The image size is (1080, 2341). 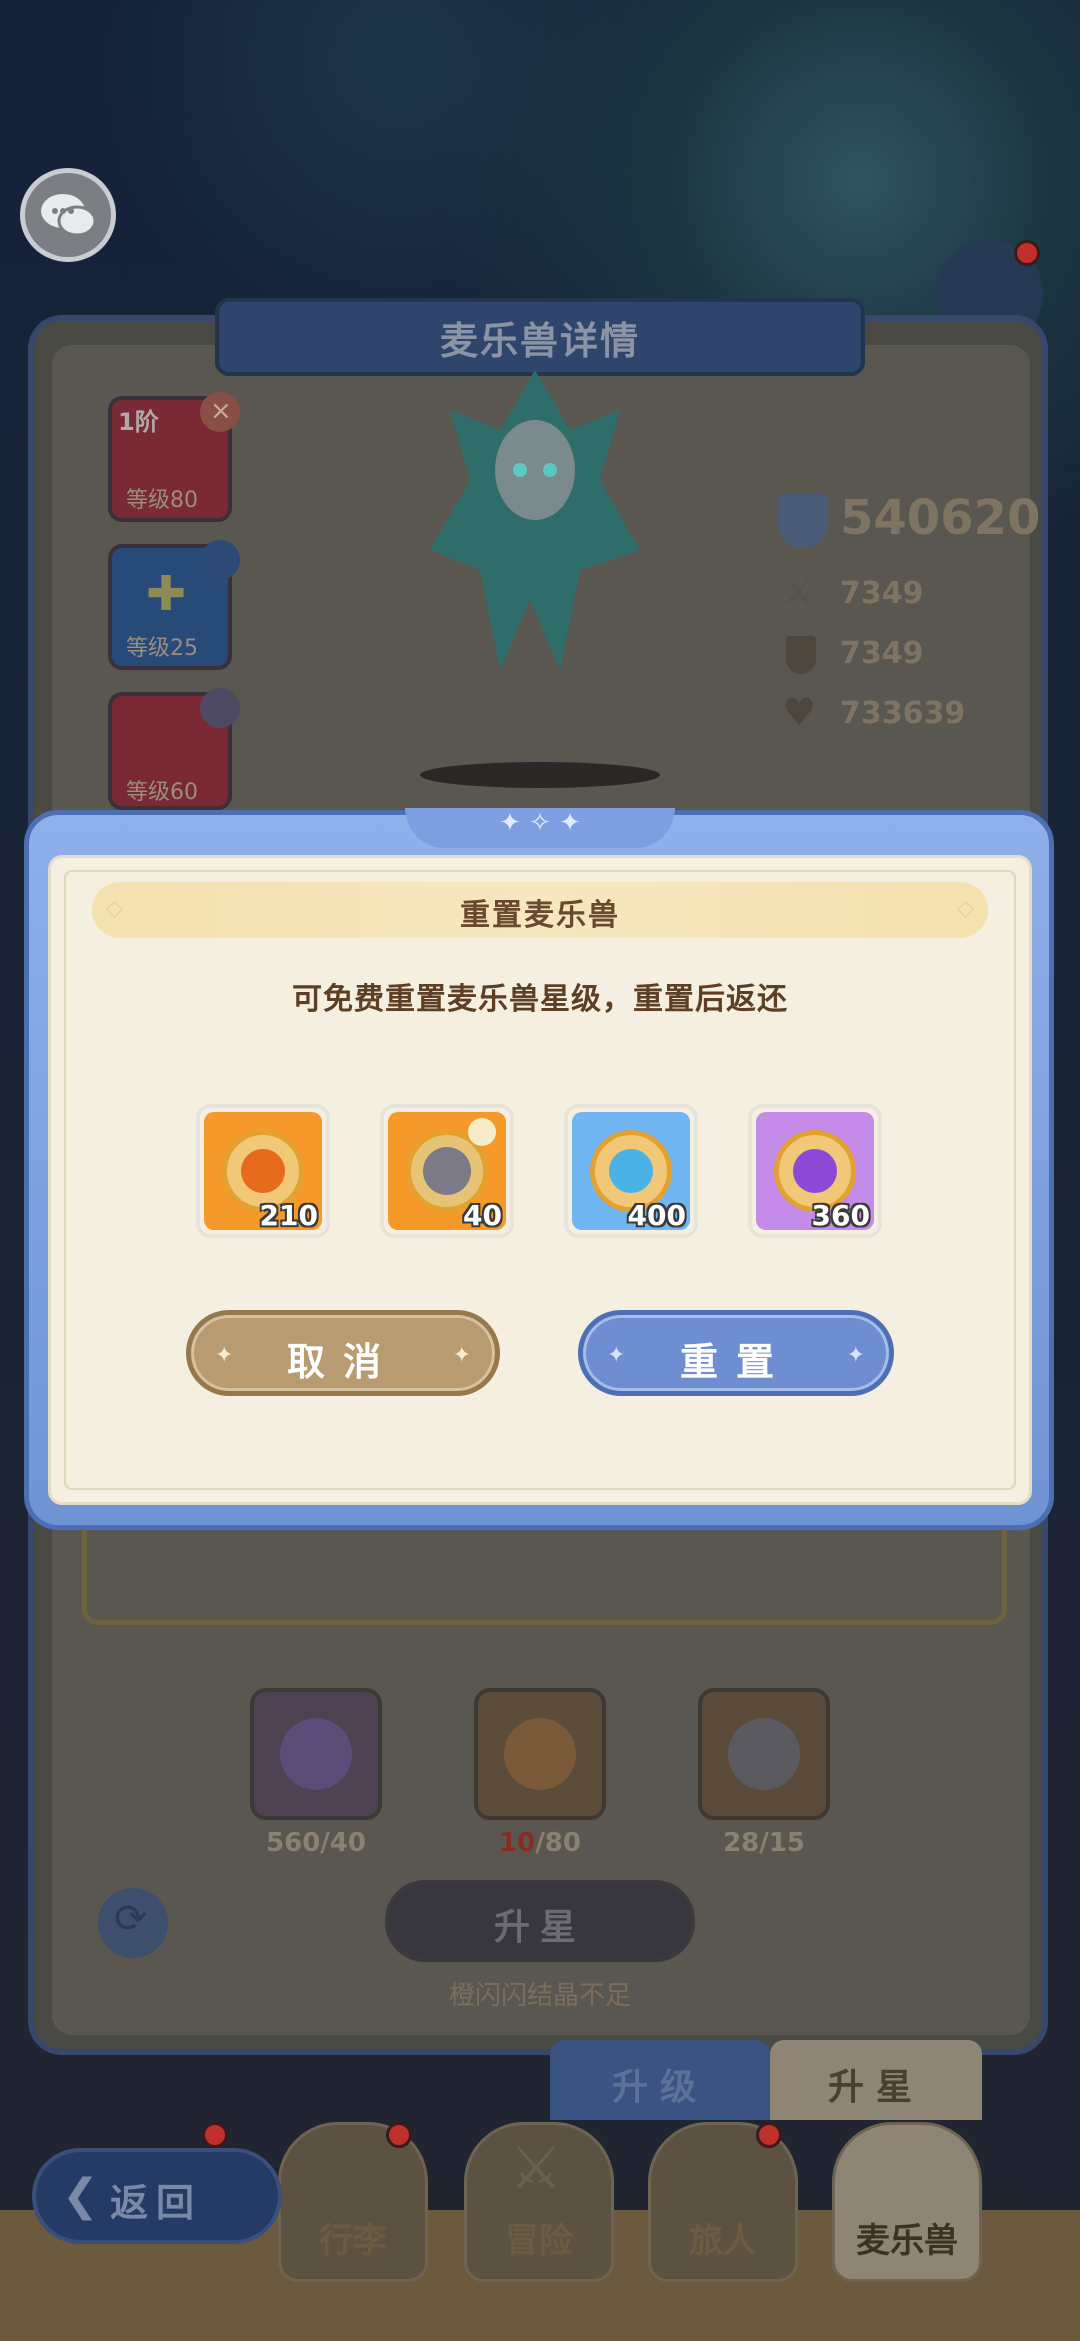 What do you see at coordinates (220, 412) in the screenshot?
I see `remove-icon: ×` at bounding box center [220, 412].